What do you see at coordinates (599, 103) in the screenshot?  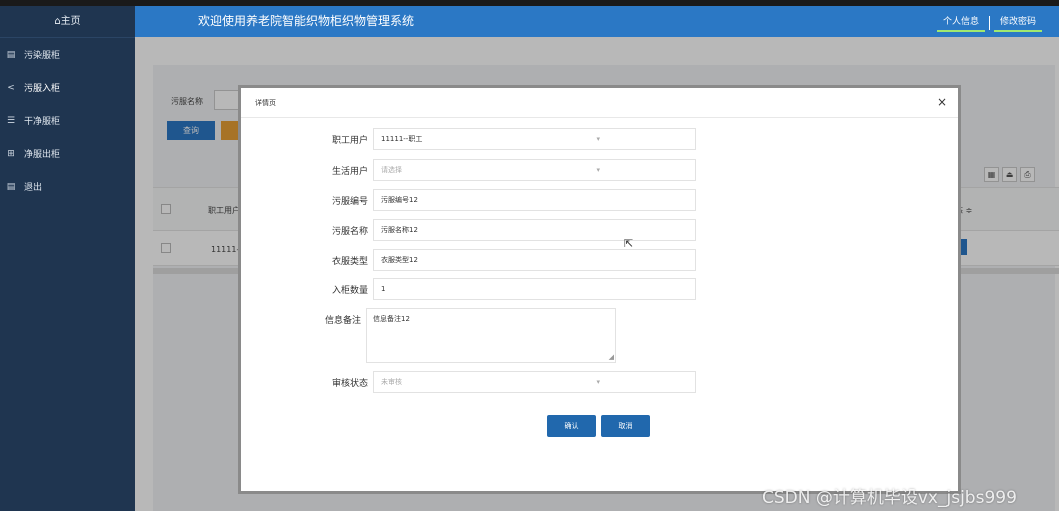 I see `modal-header: 详情页 ×` at bounding box center [599, 103].